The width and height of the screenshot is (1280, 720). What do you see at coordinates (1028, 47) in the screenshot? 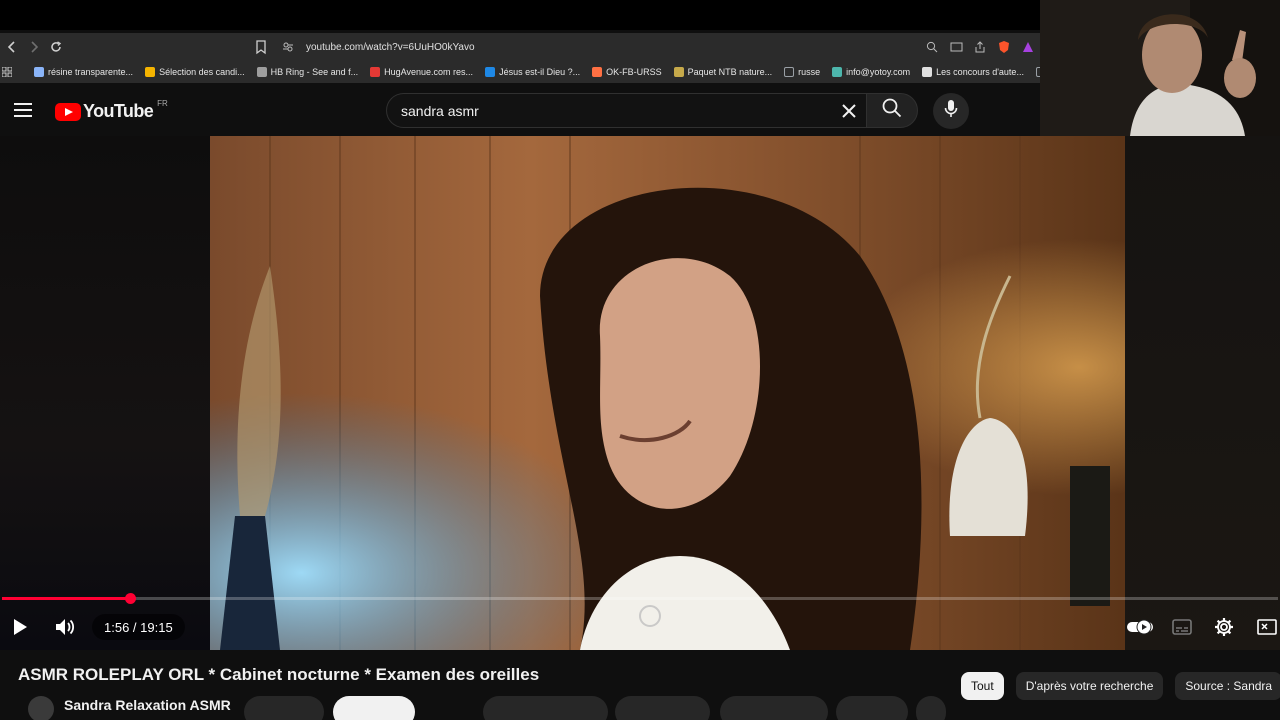
I see `rewards-icon` at bounding box center [1028, 47].